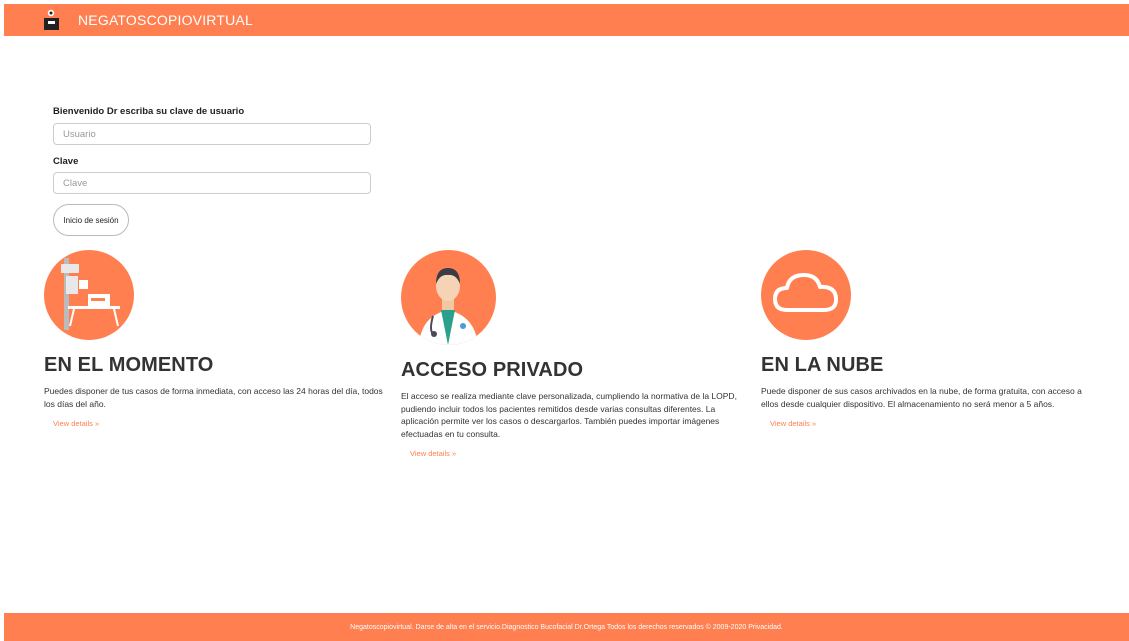 Image resolution: width=1129 pixels, height=641 pixels. Describe the element at coordinates (492, 370) in the screenshot. I see `feature-title: ACCESO PRIVADO` at that location.